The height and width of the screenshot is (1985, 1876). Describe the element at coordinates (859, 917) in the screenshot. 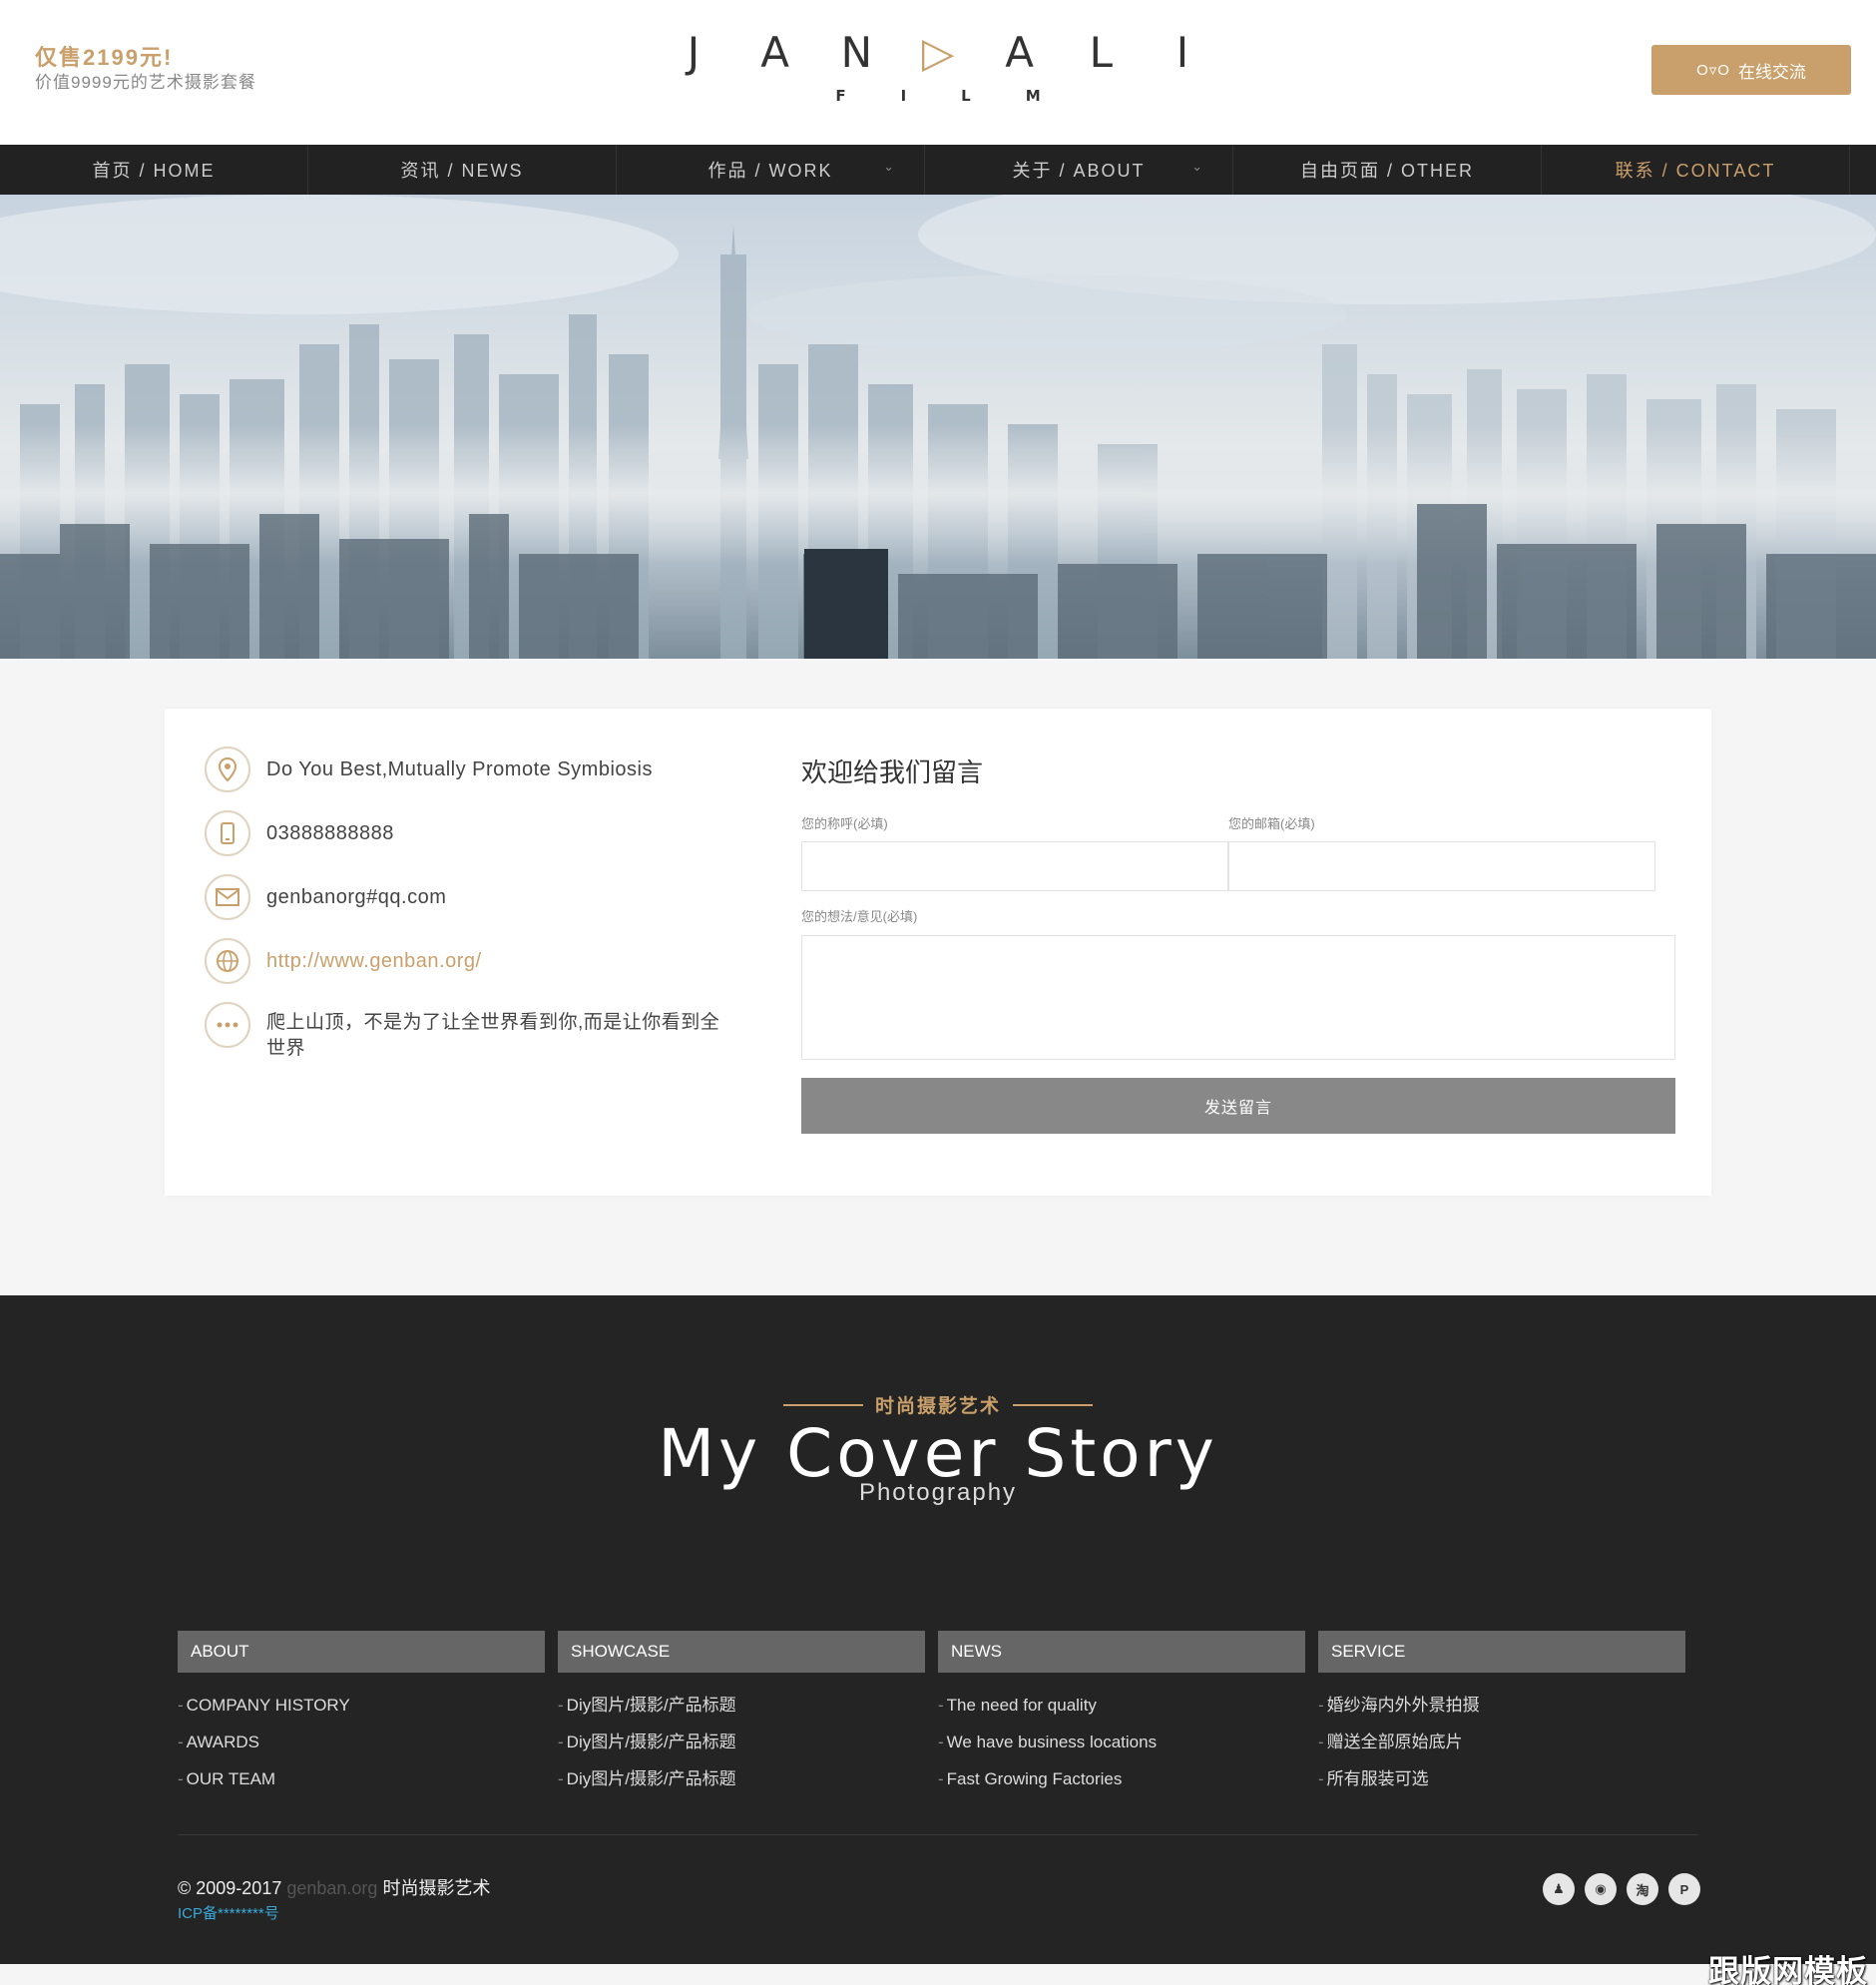

I see `message-label: 您的想法/意见(必填)` at that location.